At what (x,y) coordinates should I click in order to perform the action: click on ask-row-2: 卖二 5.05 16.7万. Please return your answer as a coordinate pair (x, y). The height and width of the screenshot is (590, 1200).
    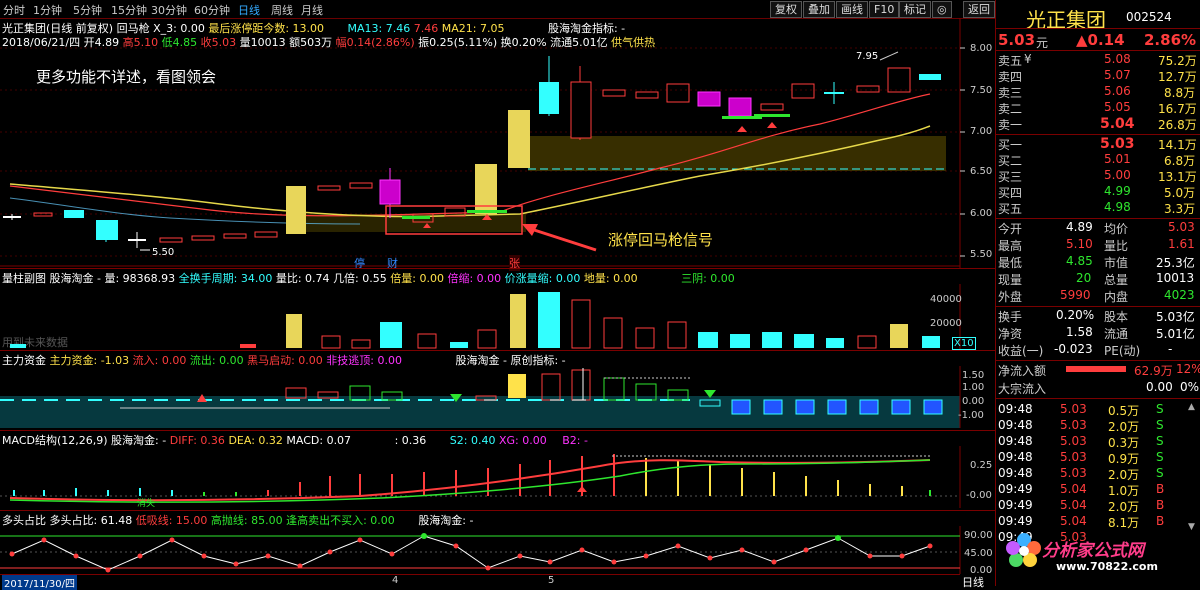
    Looking at the image, I should click on (1097, 108).